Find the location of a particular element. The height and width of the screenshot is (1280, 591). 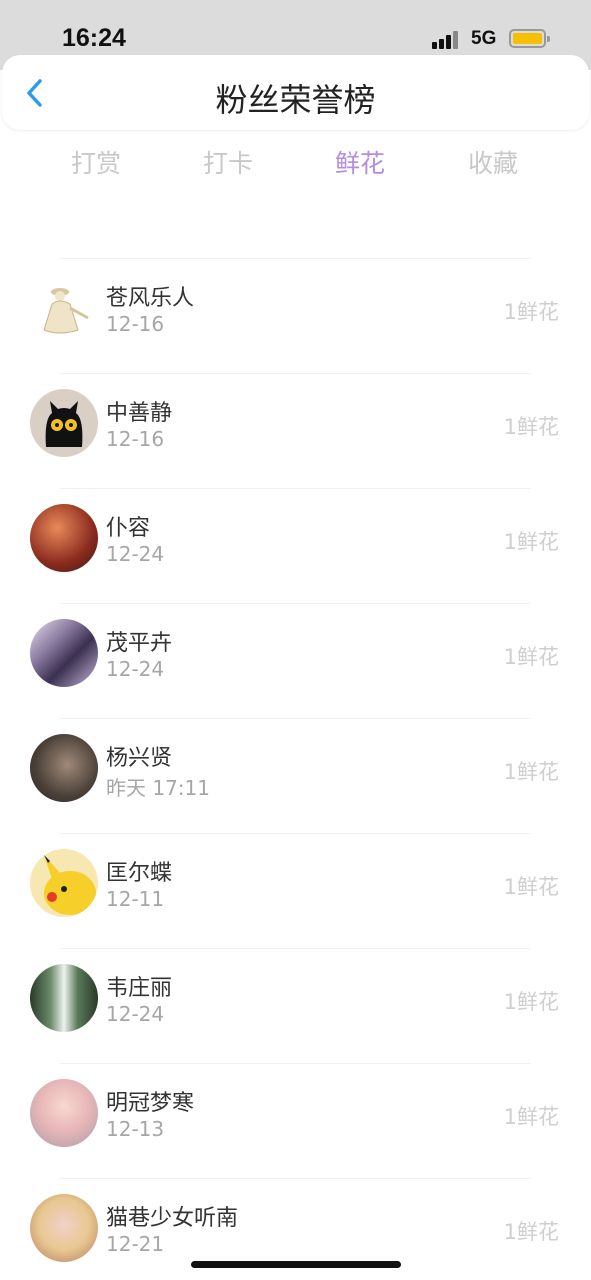

list-item-name: 猫巷少女听南 is located at coordinates (172, 1218).